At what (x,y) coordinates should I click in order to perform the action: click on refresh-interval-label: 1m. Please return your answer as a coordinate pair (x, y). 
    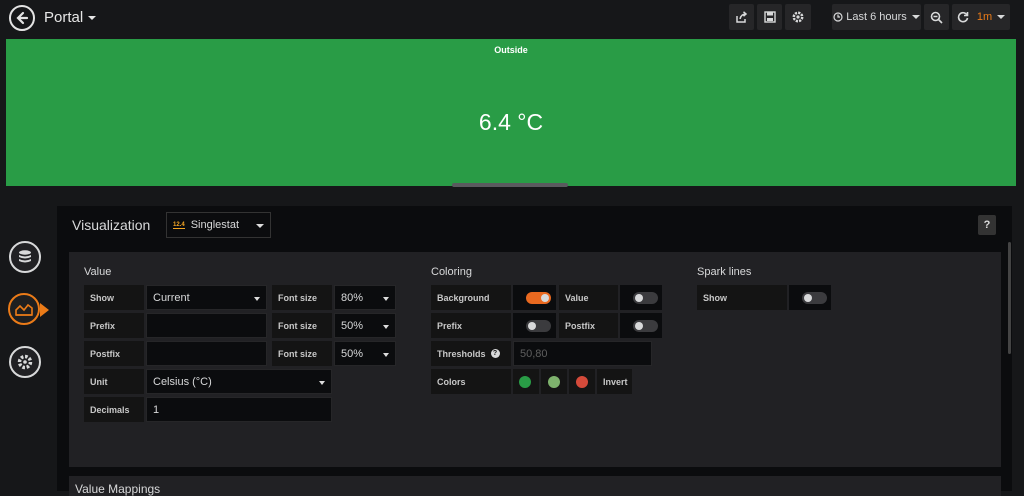
    Looking at the image, I should click on (984, 17).